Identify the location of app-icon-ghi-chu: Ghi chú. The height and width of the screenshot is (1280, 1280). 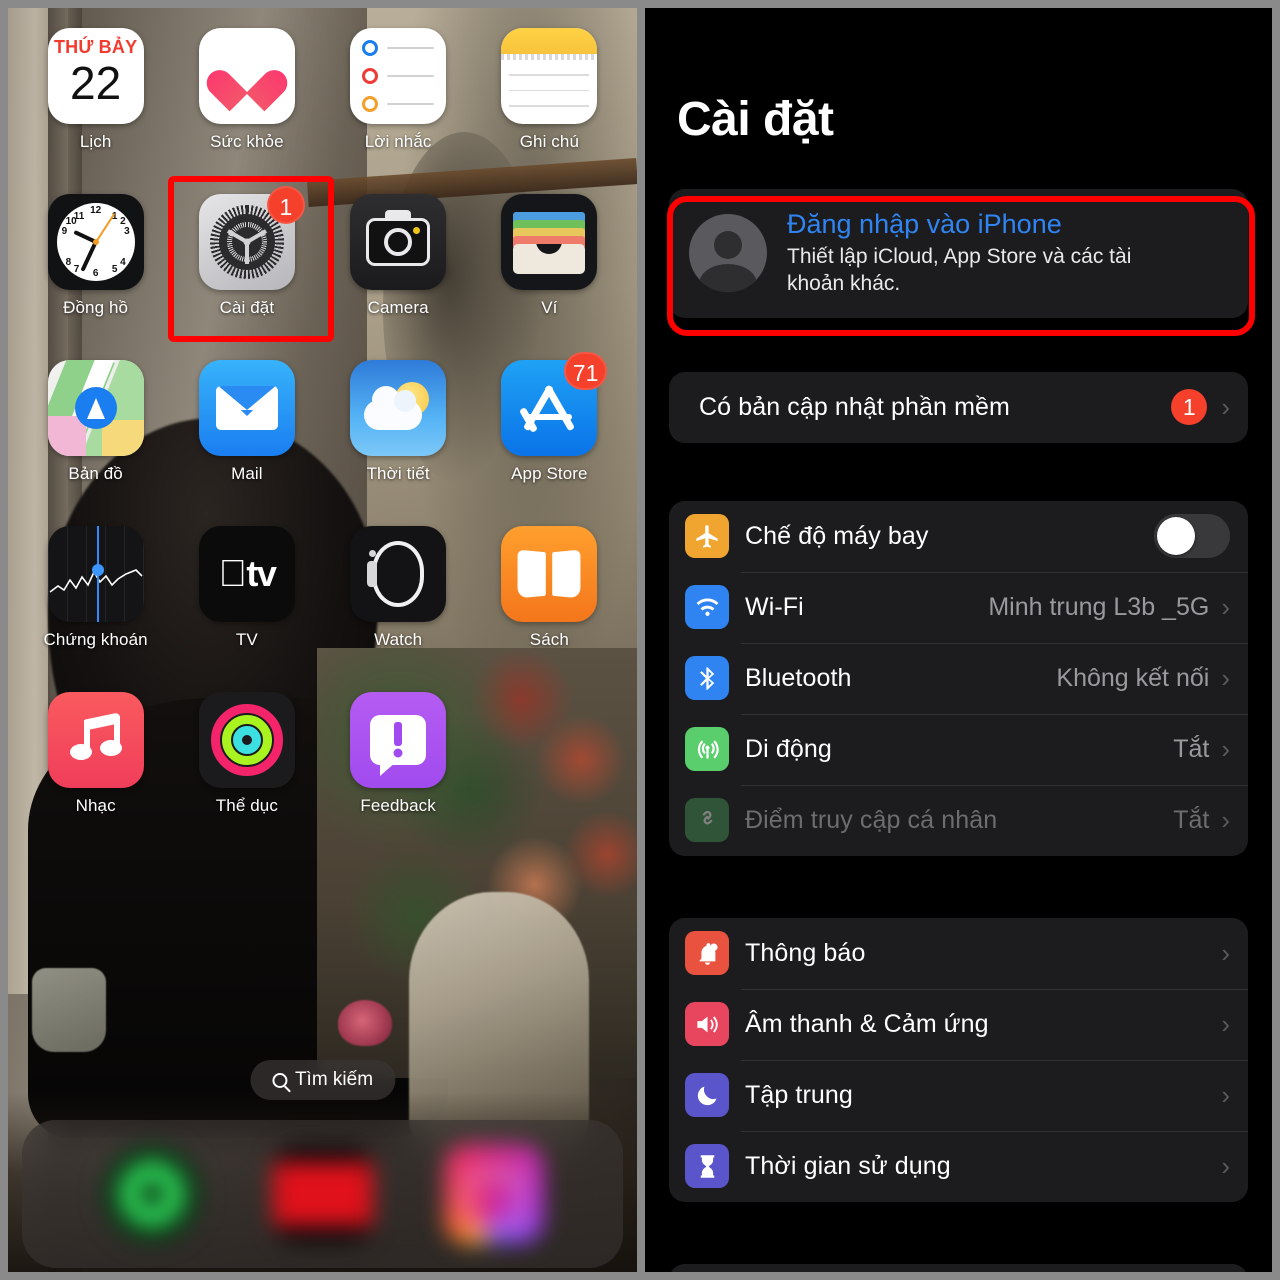
(549, 90).